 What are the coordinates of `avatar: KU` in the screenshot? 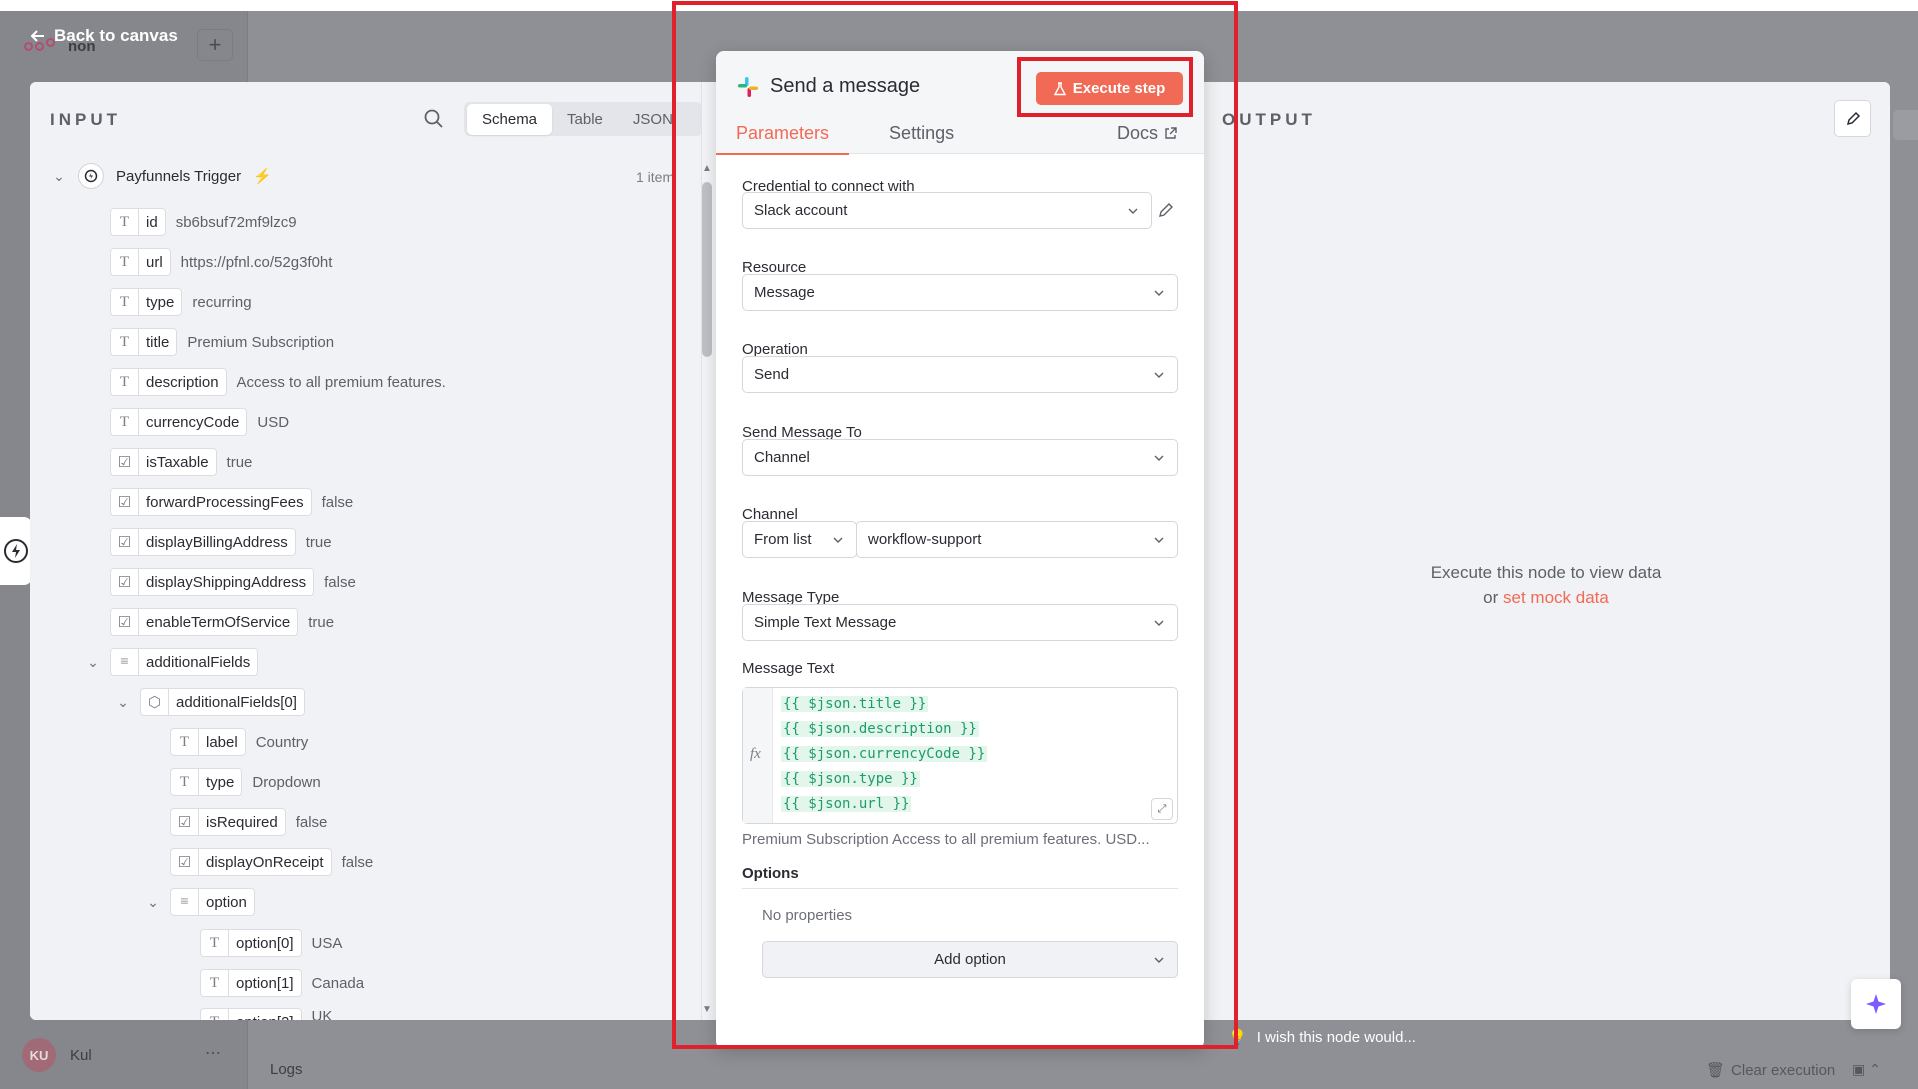 It's located at (39, 1055).